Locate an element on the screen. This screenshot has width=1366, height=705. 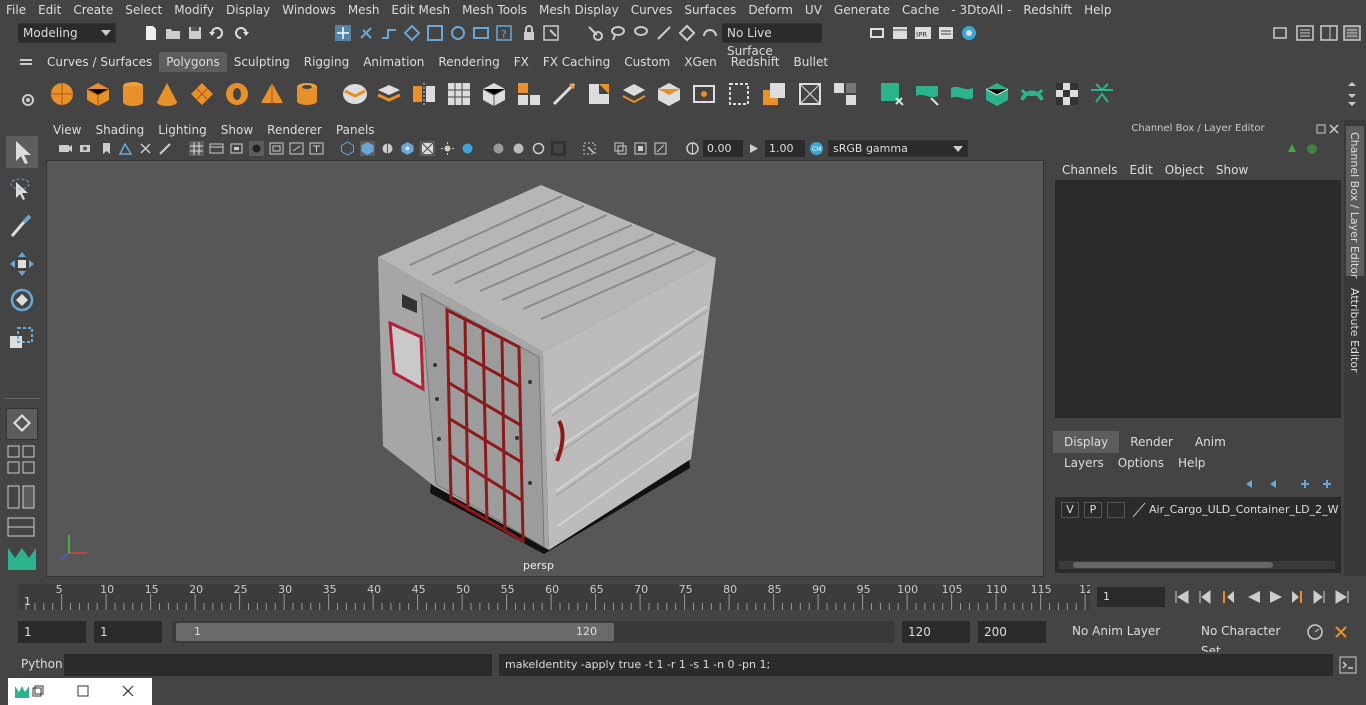
symmetry-icon is located at coordinates (687, 33).